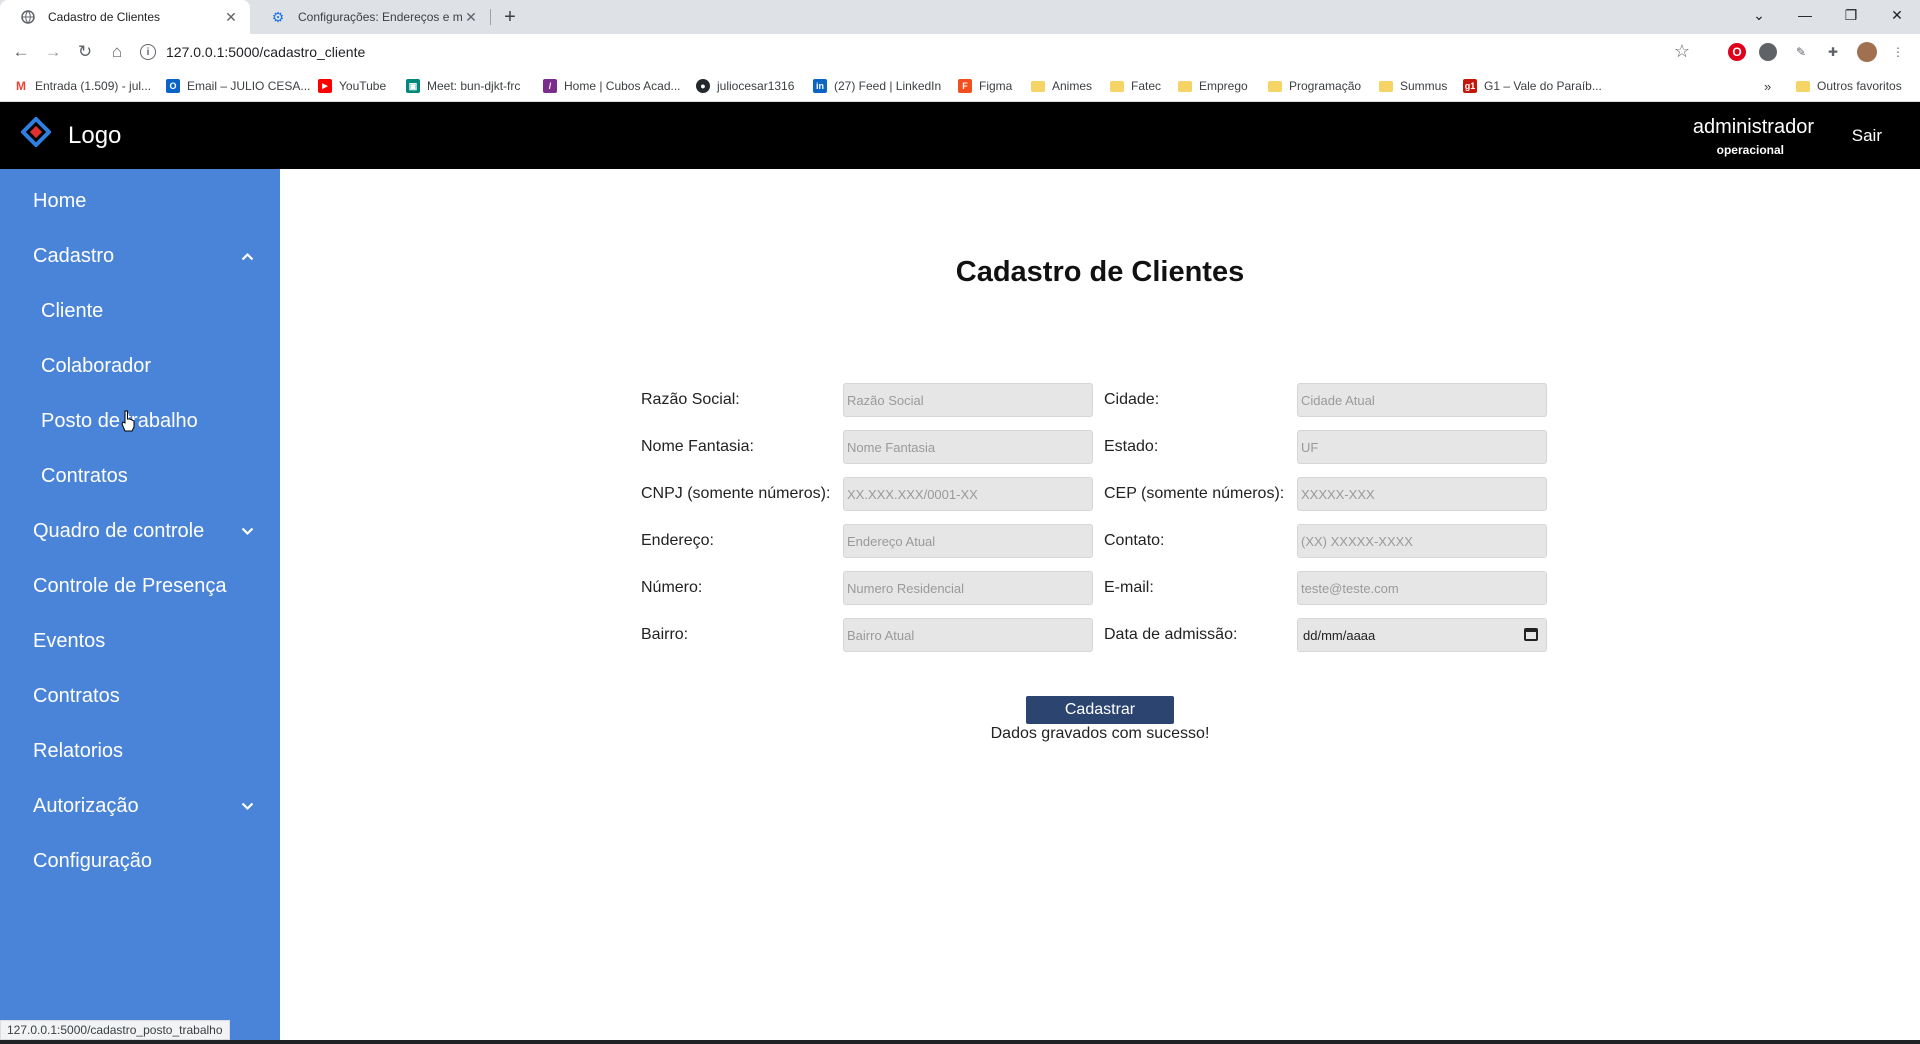 The height and width of the screenshot is (1044, 1920). I want to click on bookmark-label: juliocesar1316, so click(756, 86).